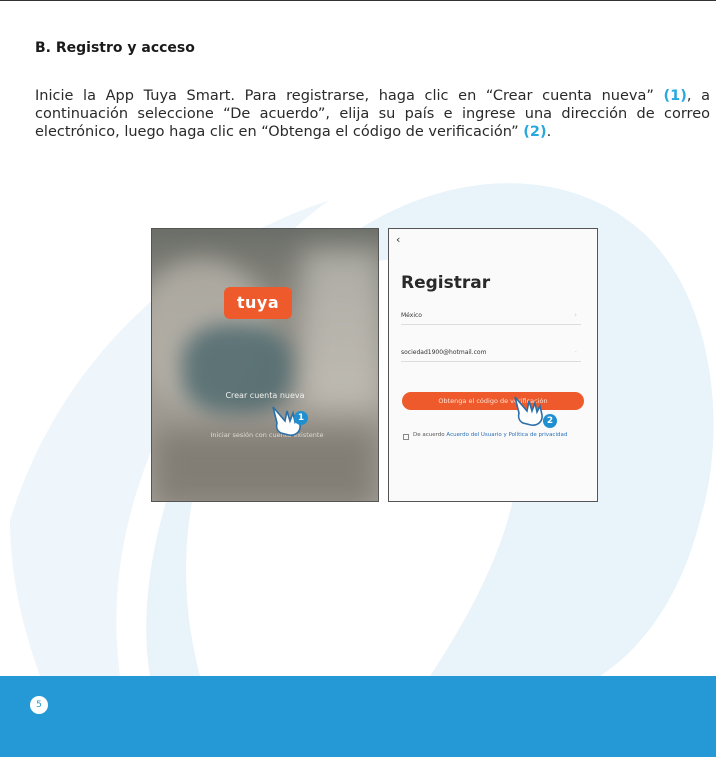  Describe the element at coordinates (491, 355) in the screenshot. I see `email-field: sociedad1900@hotmail.com ·` at that location.